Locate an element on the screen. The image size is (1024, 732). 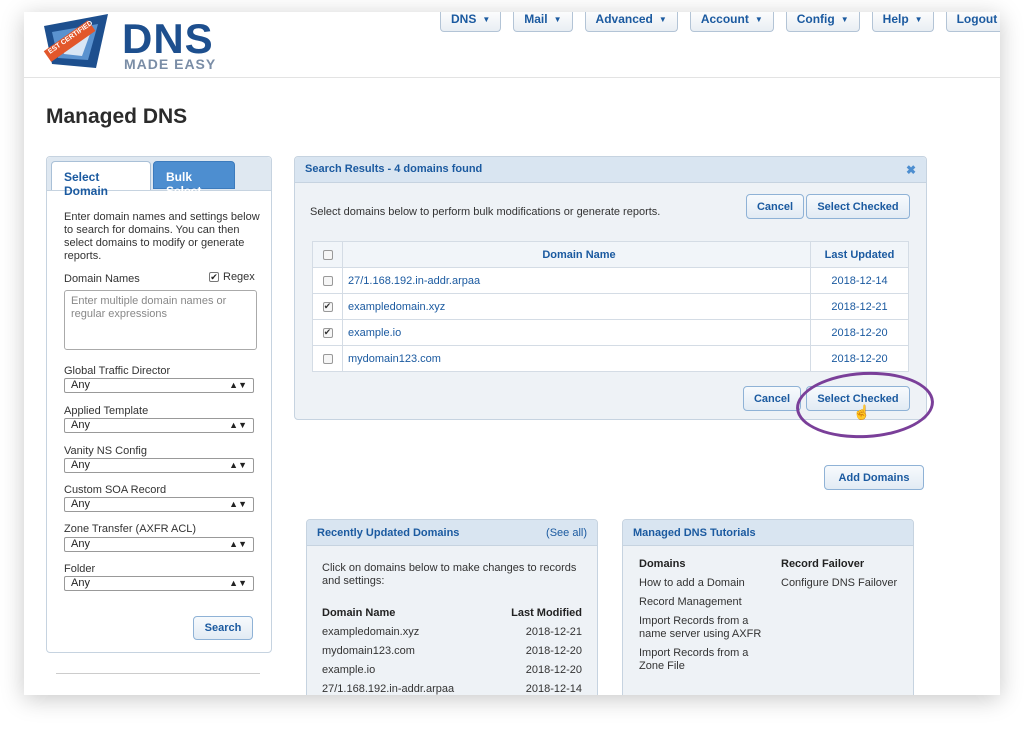
nav-mail: Mail ▼ is located at coordinates (543, 22).